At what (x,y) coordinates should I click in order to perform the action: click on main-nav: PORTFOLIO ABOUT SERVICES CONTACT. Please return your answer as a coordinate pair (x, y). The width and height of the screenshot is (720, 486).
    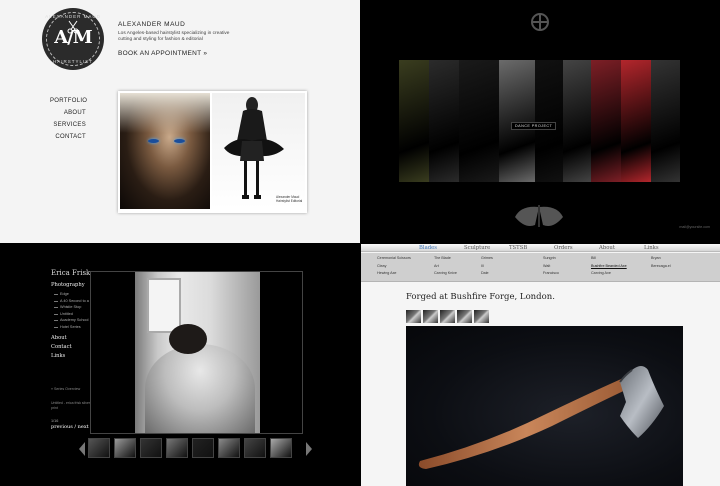
    Looking at the image, I should click on (68, 119).